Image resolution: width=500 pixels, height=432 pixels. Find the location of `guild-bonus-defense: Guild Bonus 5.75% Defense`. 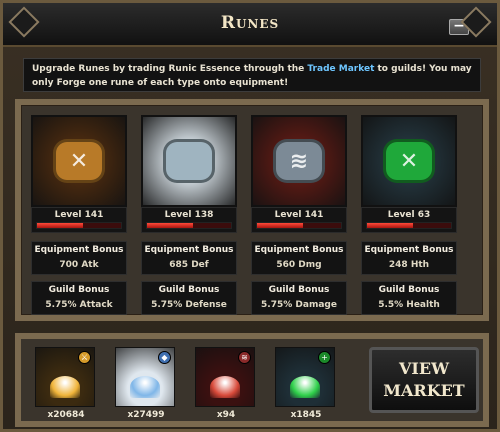

guild-bonus-defense: Guild Bonus 5.75% Defense is located at coordinates (189, 298).